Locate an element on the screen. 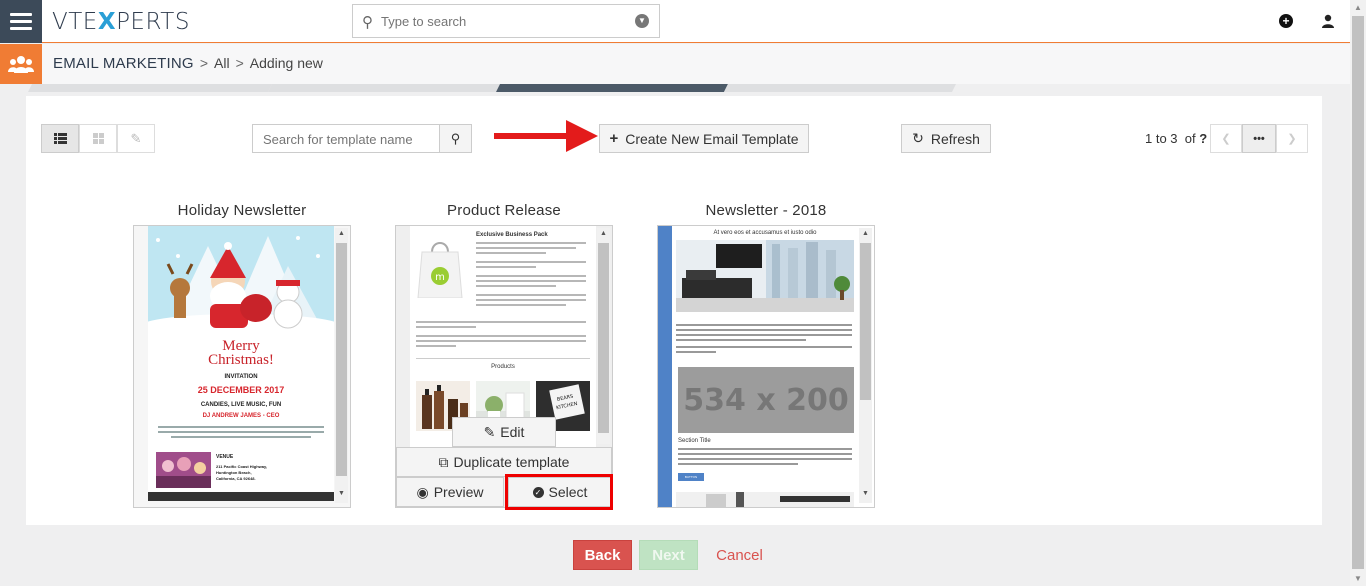  logo-text-right: PERTS is located at coordinates (153, 22).